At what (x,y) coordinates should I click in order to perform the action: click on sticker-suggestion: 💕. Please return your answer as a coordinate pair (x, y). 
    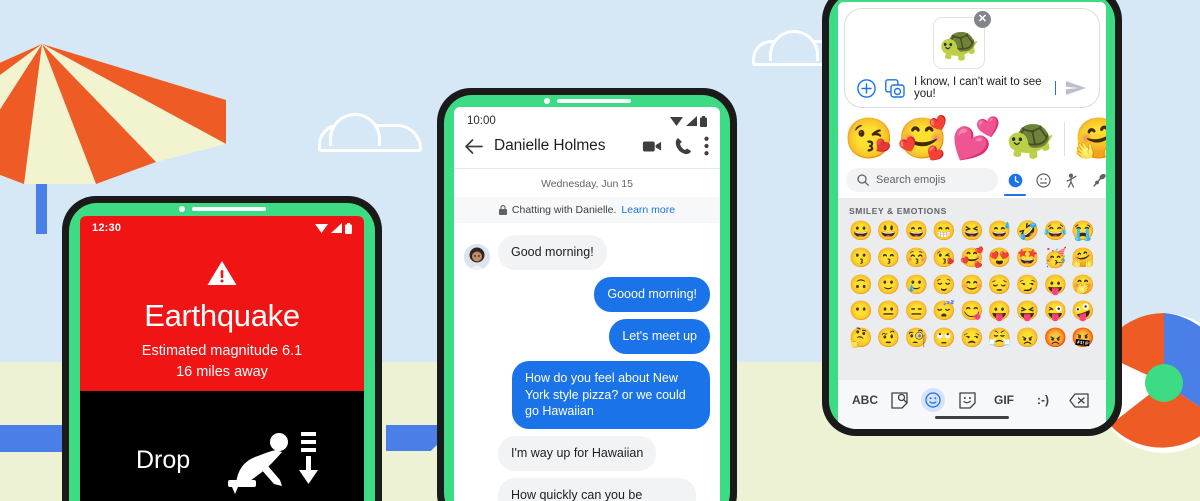
    Looking at the image, I should click on (977, 139).